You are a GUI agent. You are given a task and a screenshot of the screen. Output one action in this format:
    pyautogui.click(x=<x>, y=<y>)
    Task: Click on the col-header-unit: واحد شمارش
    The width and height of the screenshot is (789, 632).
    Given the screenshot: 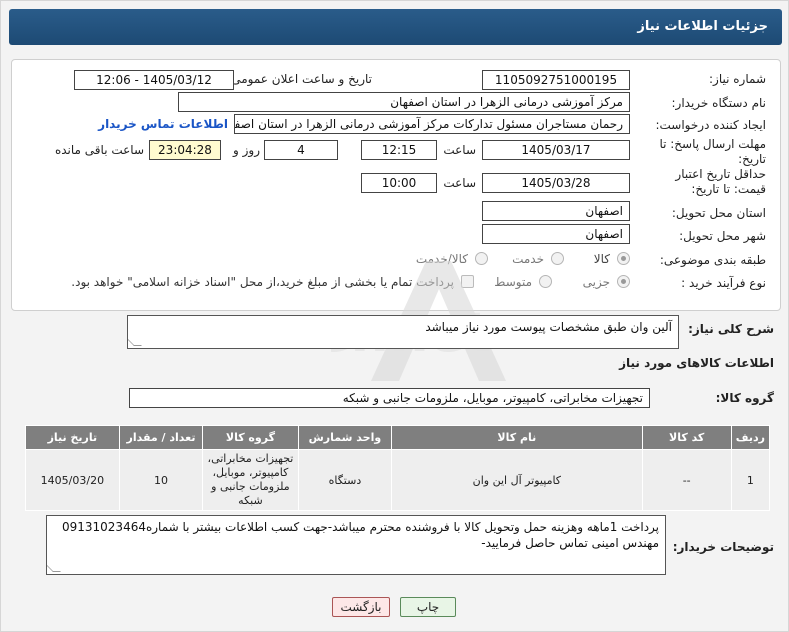 What is the action you would take?
    pyautogui.click(x=345, y=437)
    